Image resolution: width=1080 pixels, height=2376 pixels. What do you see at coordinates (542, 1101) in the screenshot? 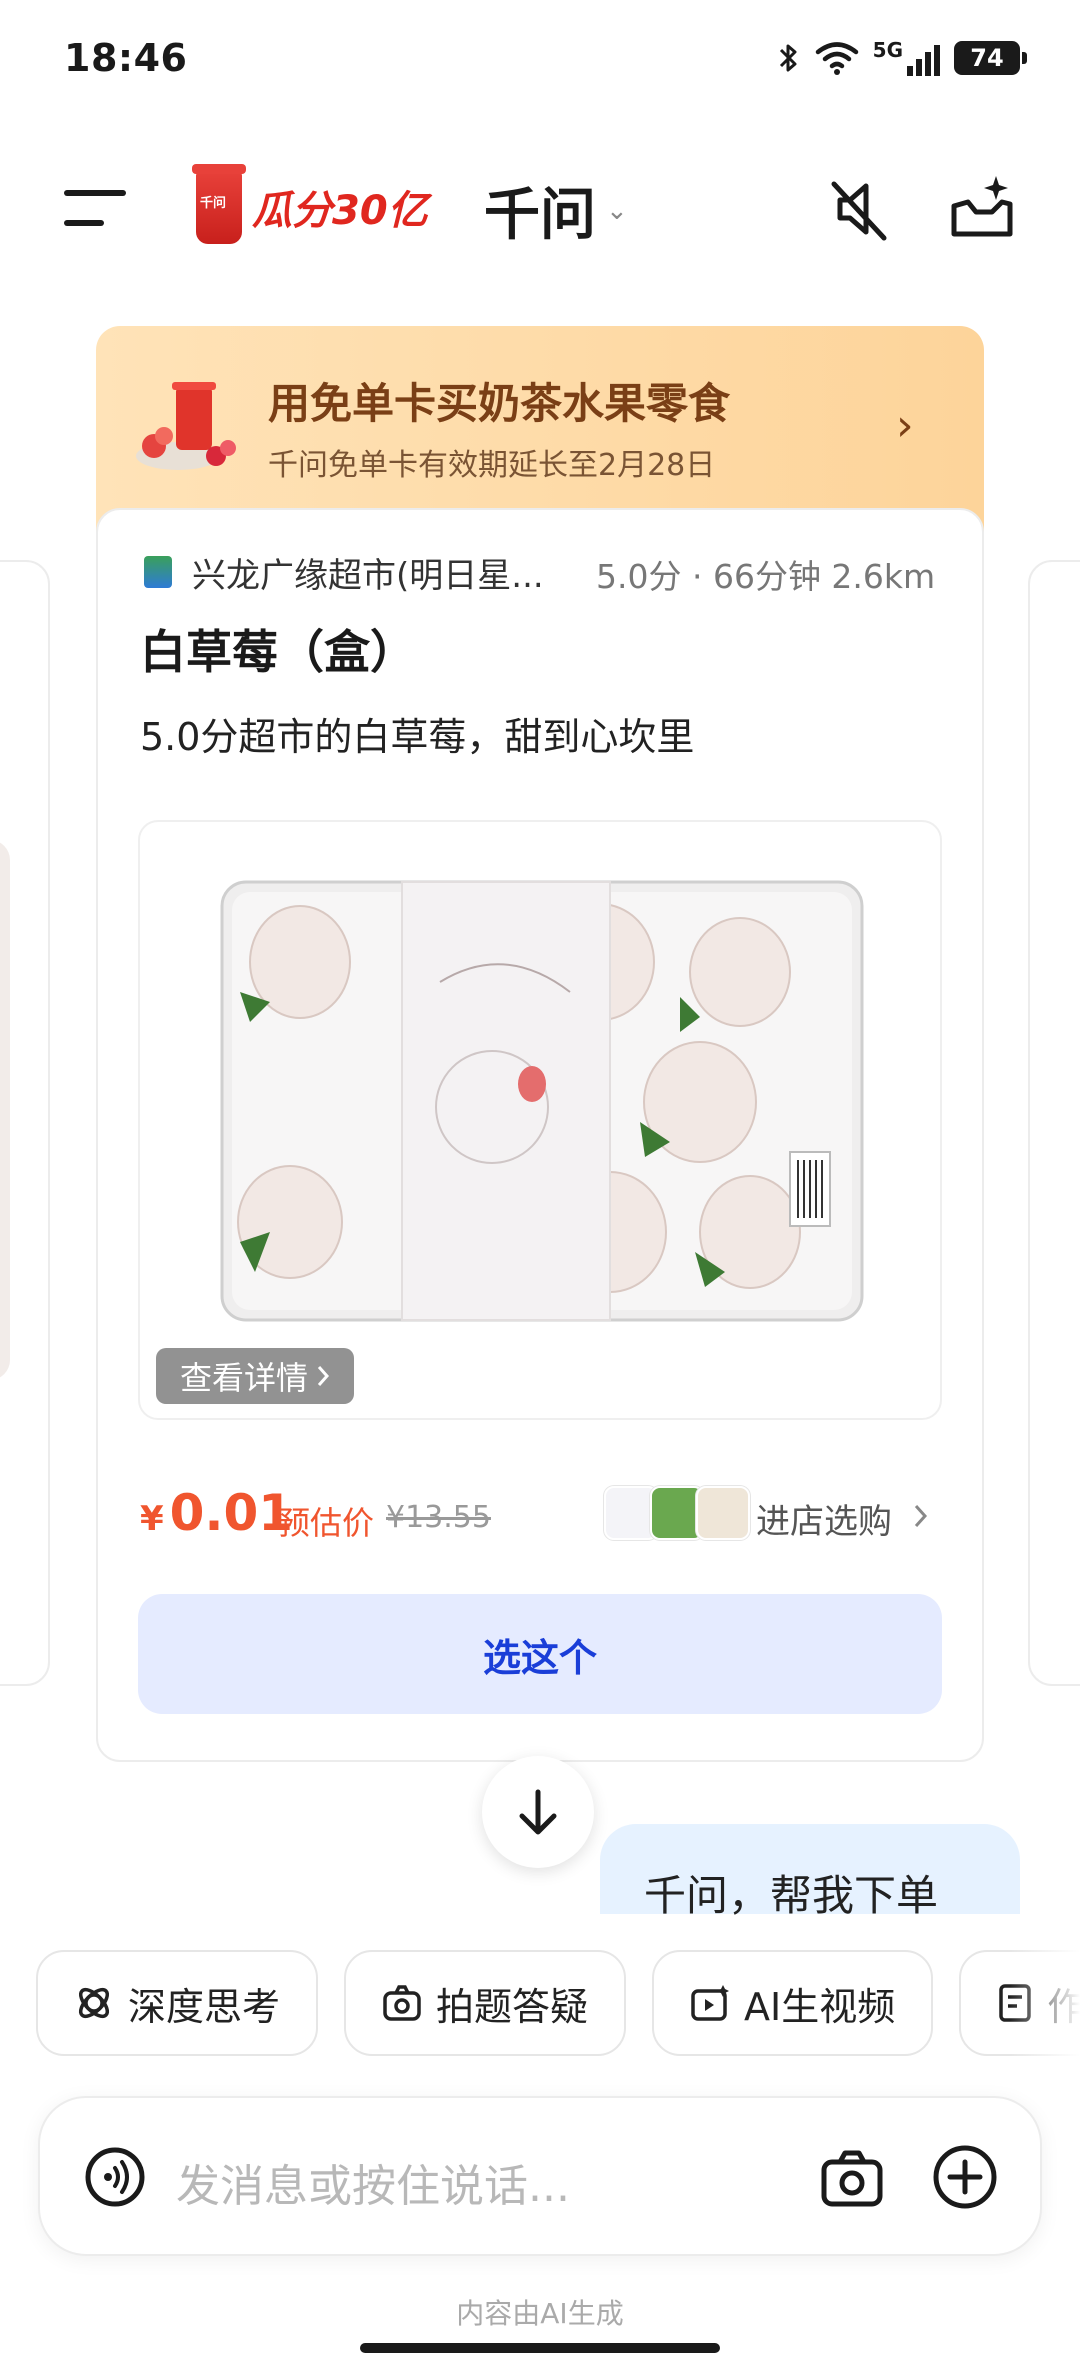
I see `strawberry-box-image` at bounding box center [542, 1101].